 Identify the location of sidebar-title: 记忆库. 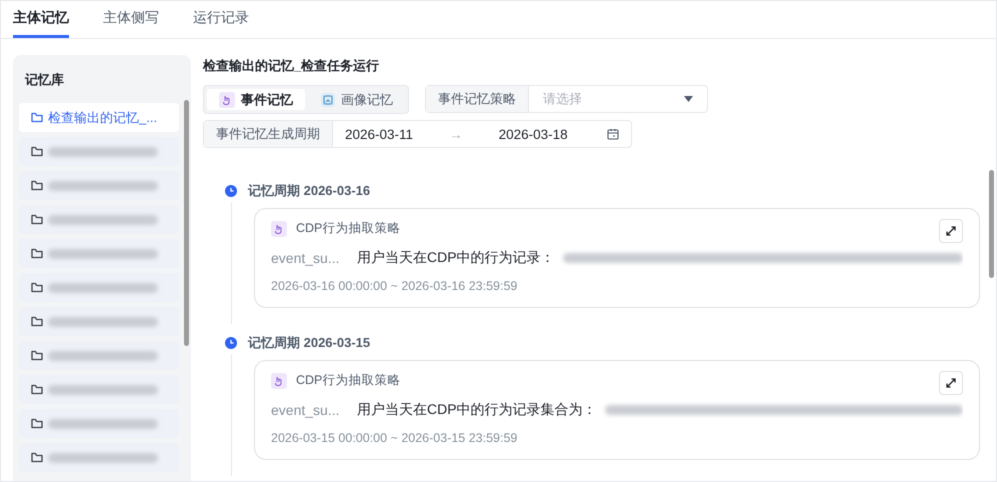
(44, 80).